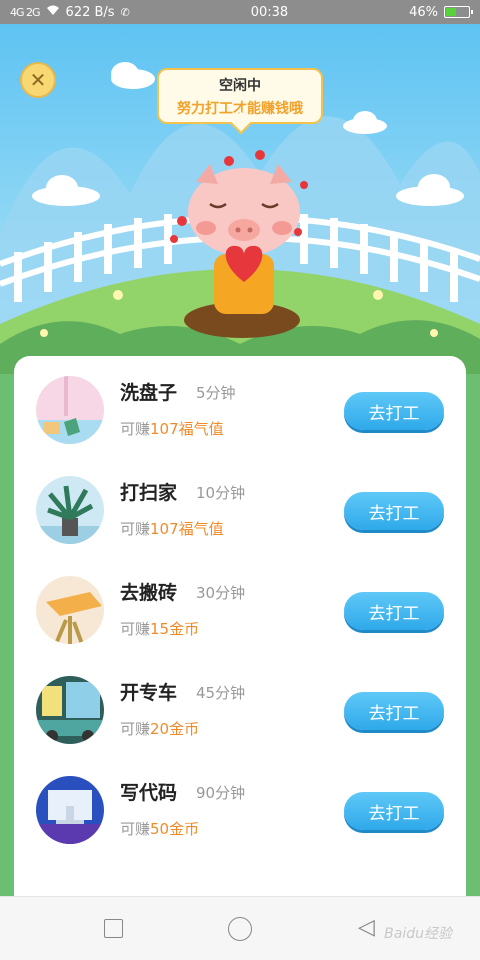  What do you see at coordinates (240, 96) in the screenshot?
I see `status-speech-bubble: 空闲中 努力打工才能赚钱哦` at bounding box center [240, 96].